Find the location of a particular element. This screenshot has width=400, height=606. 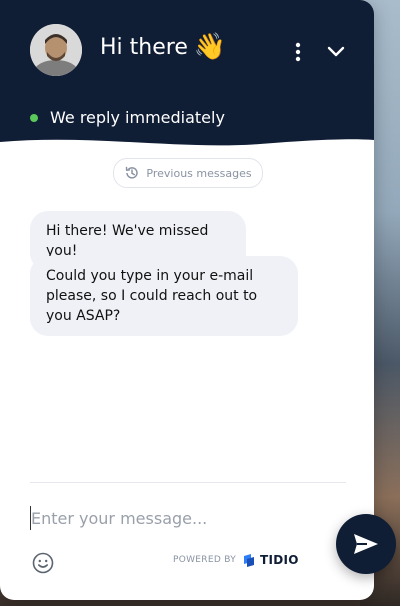

previous-messages-button: Previous messages is located at coordinates (188, 173).